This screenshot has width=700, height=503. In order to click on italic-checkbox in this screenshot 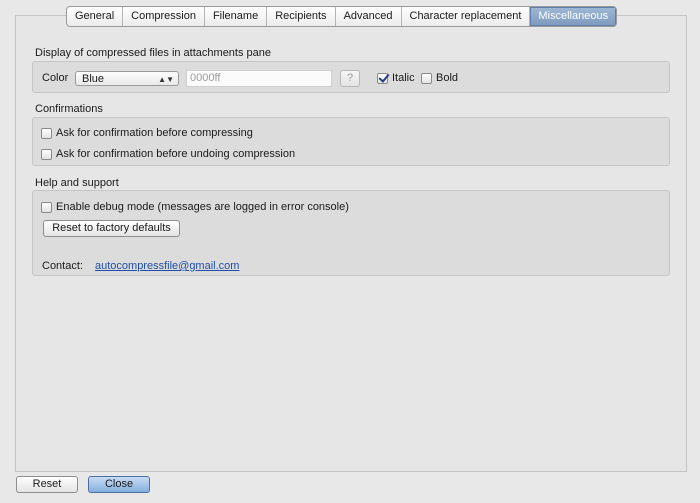, I will do `click(382, 78)`.